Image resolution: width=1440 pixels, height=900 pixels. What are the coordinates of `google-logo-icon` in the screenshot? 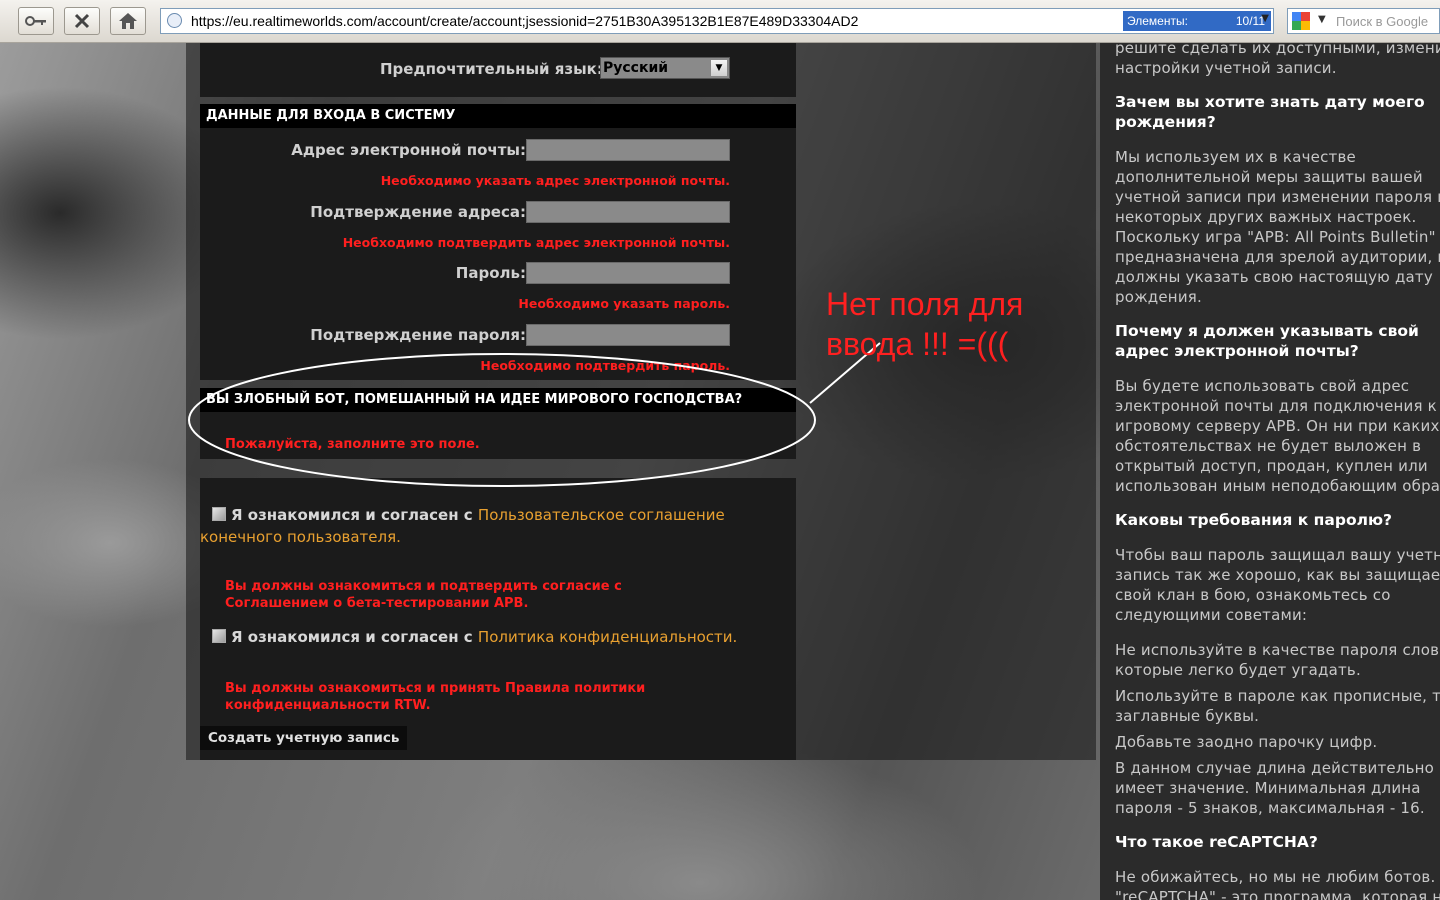 It's located at (1301, 21).